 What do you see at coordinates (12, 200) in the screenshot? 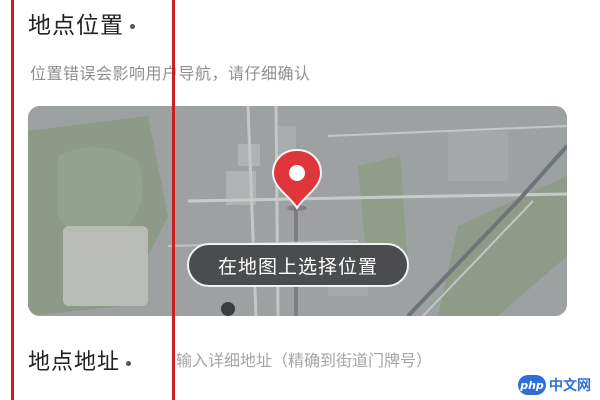
I see `guide-line-left` at bounding box center [12, 200].